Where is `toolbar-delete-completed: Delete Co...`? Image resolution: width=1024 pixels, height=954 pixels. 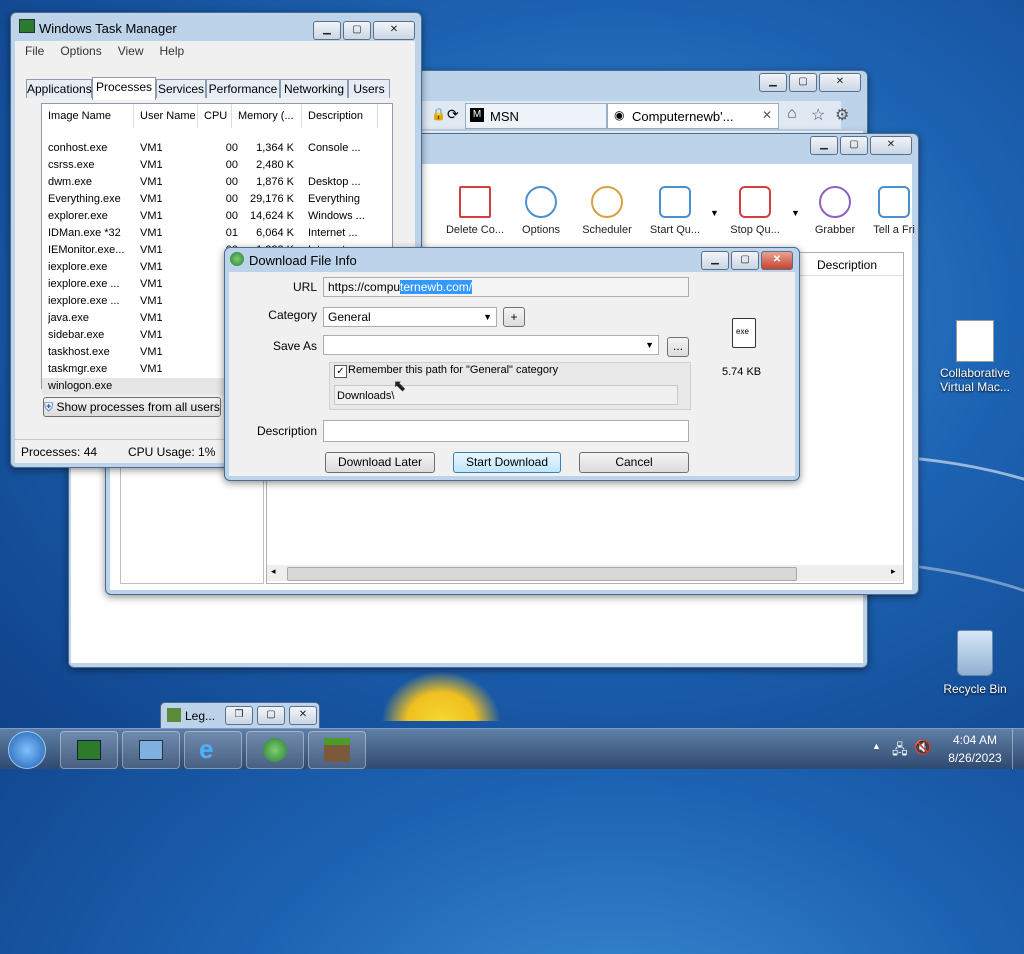 toolbar-delete-completed: Delete Co... is located at coordinates (475, 211).